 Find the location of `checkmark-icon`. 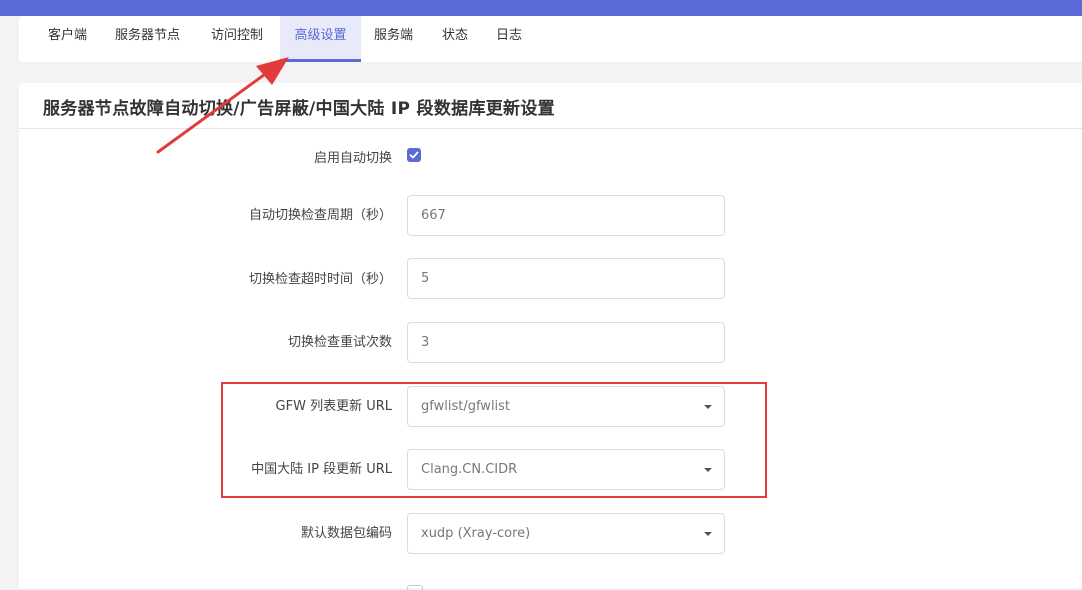

checkmark-icon is located at coordinates (414, 155).